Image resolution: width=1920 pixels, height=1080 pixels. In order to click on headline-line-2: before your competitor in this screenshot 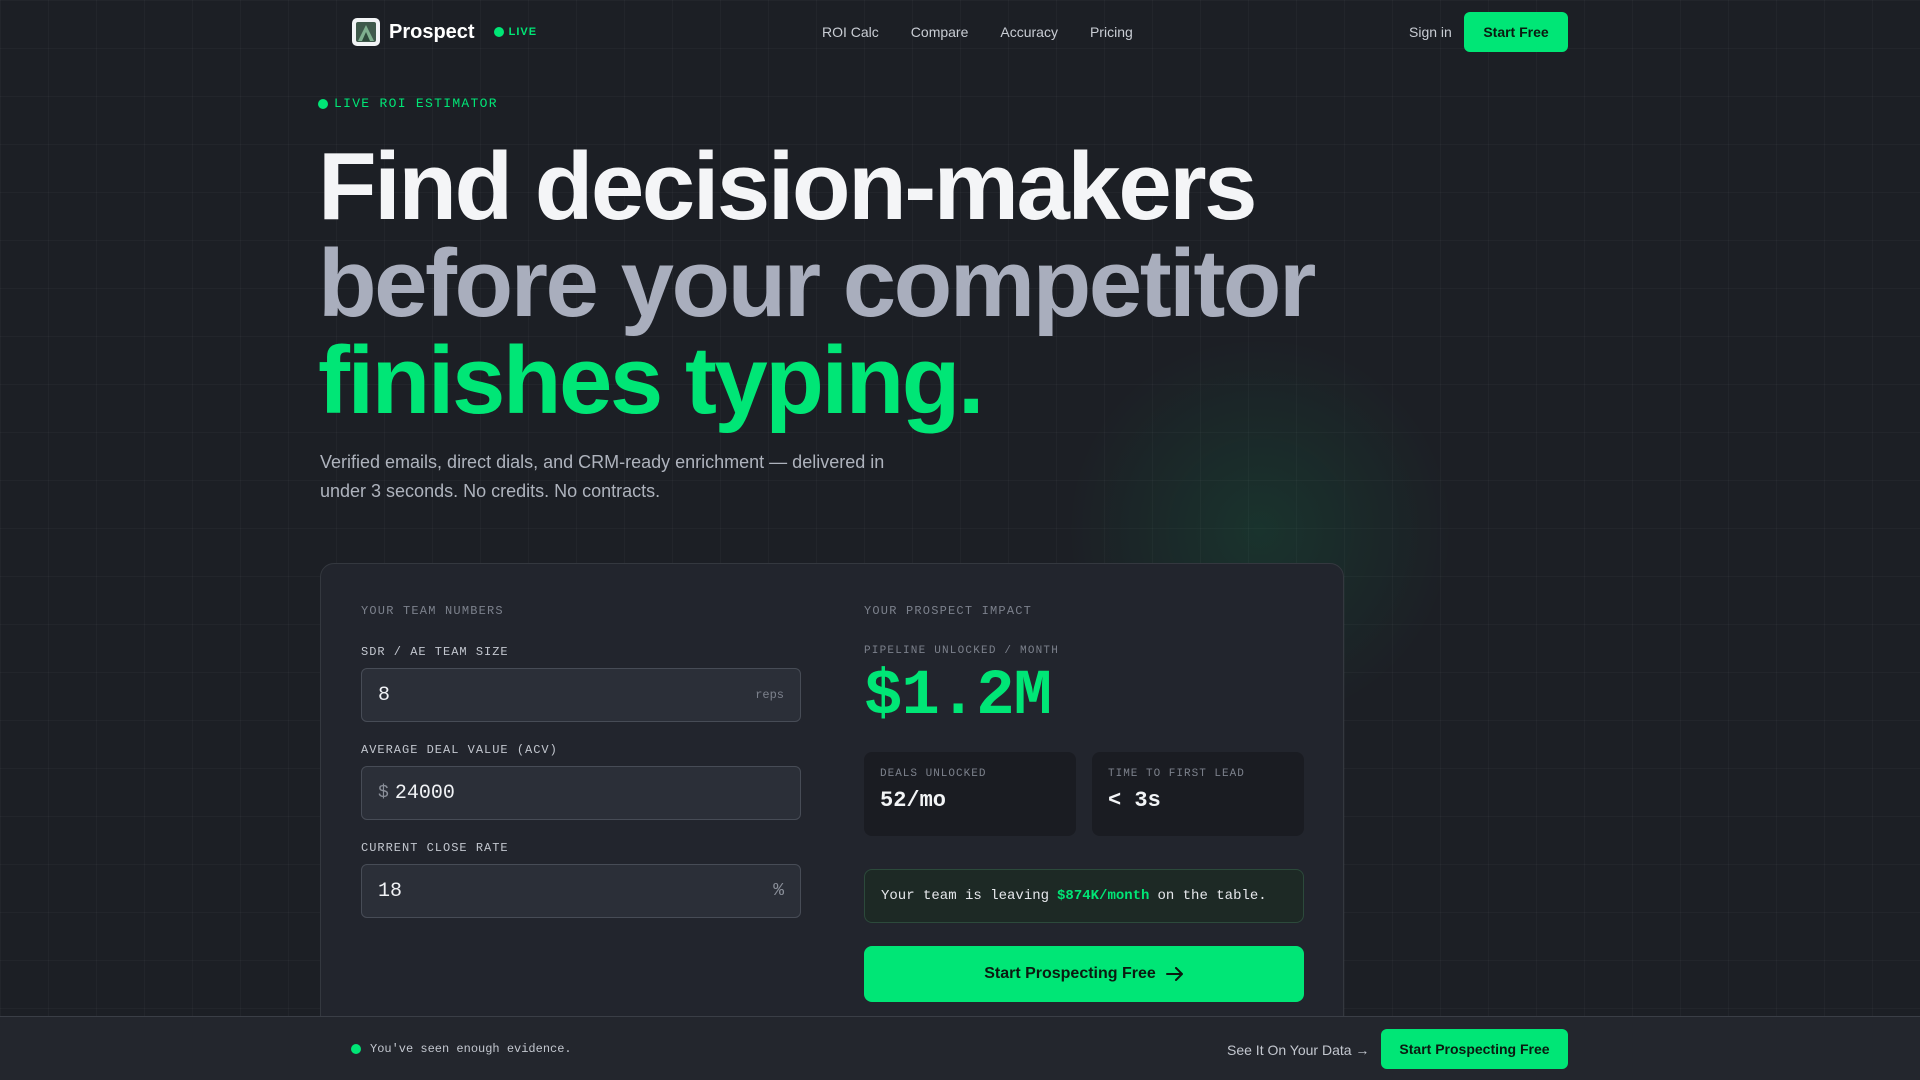, I will do `click(817, 283)`.